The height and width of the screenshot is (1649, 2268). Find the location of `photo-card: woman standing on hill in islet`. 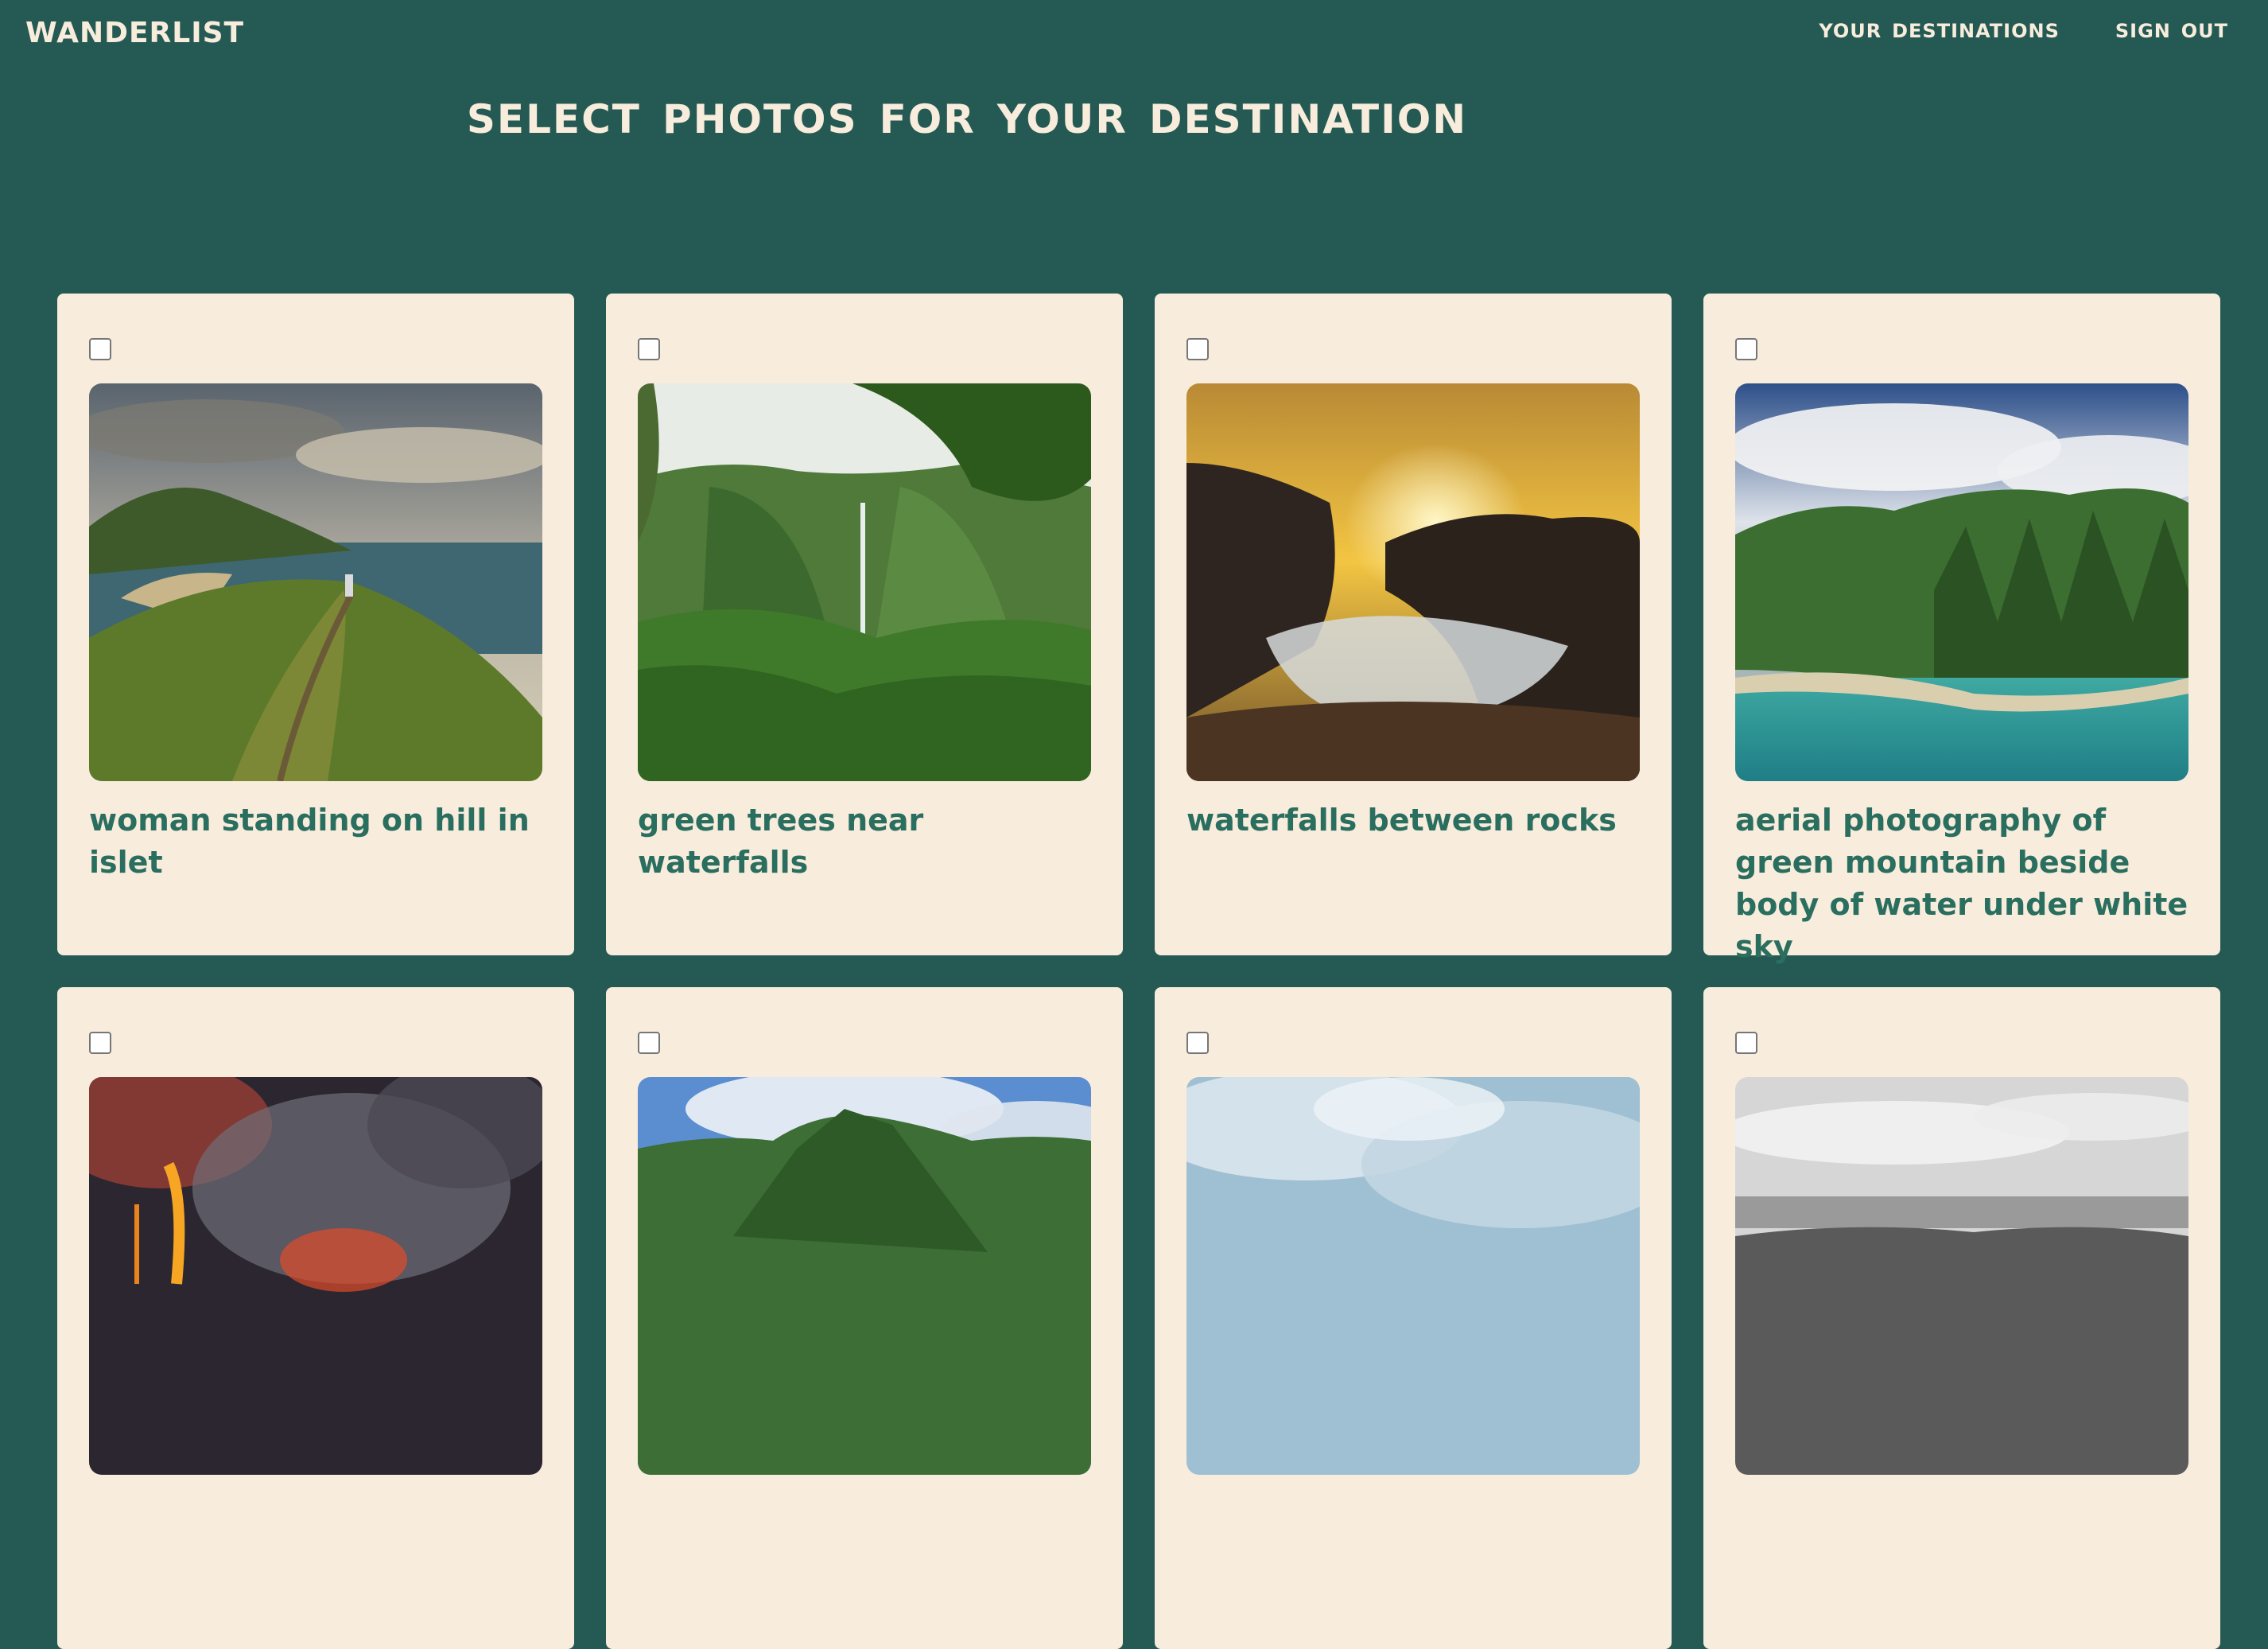

photo-card: woman standing on hill in islet is located at coordinates (315, 624).